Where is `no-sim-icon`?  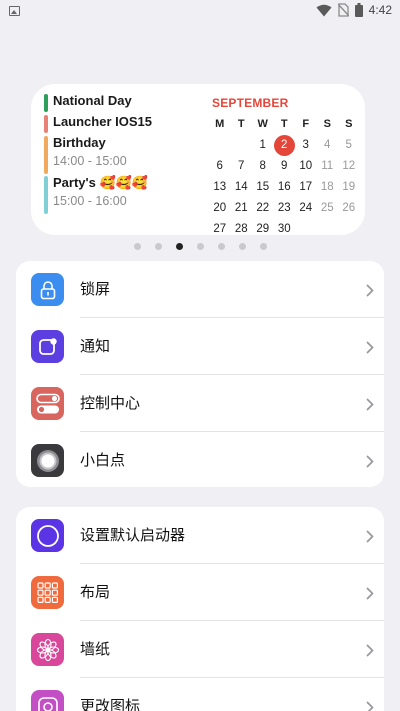
no-sim-icon is located at coordinates (343, 10).